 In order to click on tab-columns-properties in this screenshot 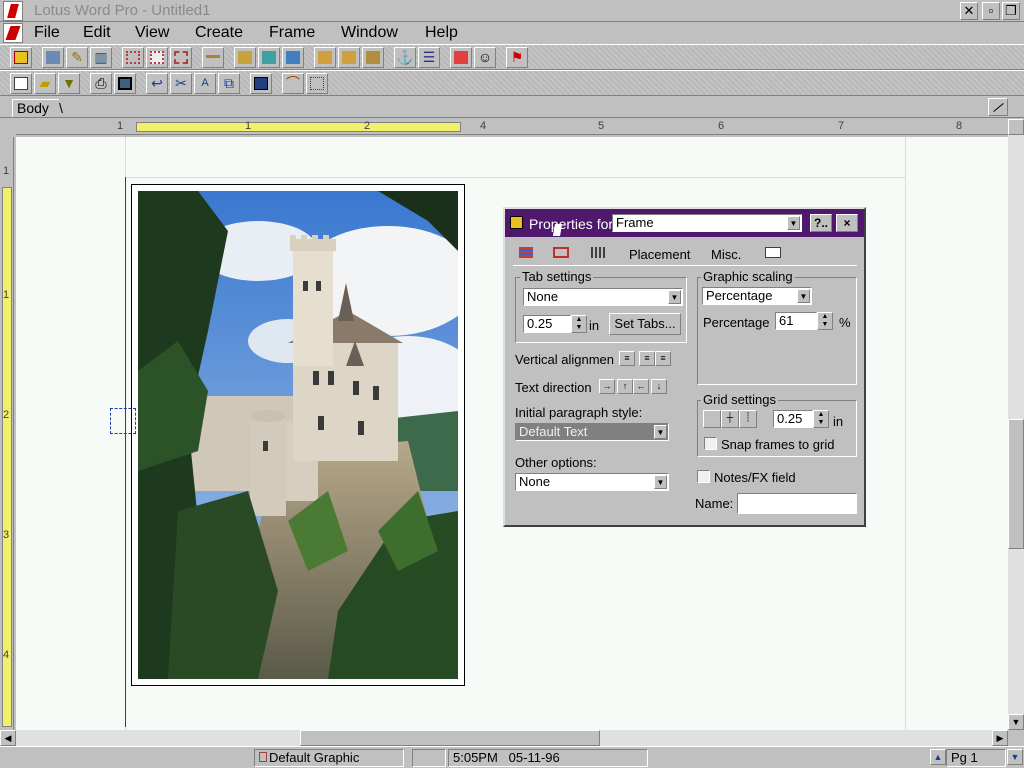, I will do `click(602, 253)`.